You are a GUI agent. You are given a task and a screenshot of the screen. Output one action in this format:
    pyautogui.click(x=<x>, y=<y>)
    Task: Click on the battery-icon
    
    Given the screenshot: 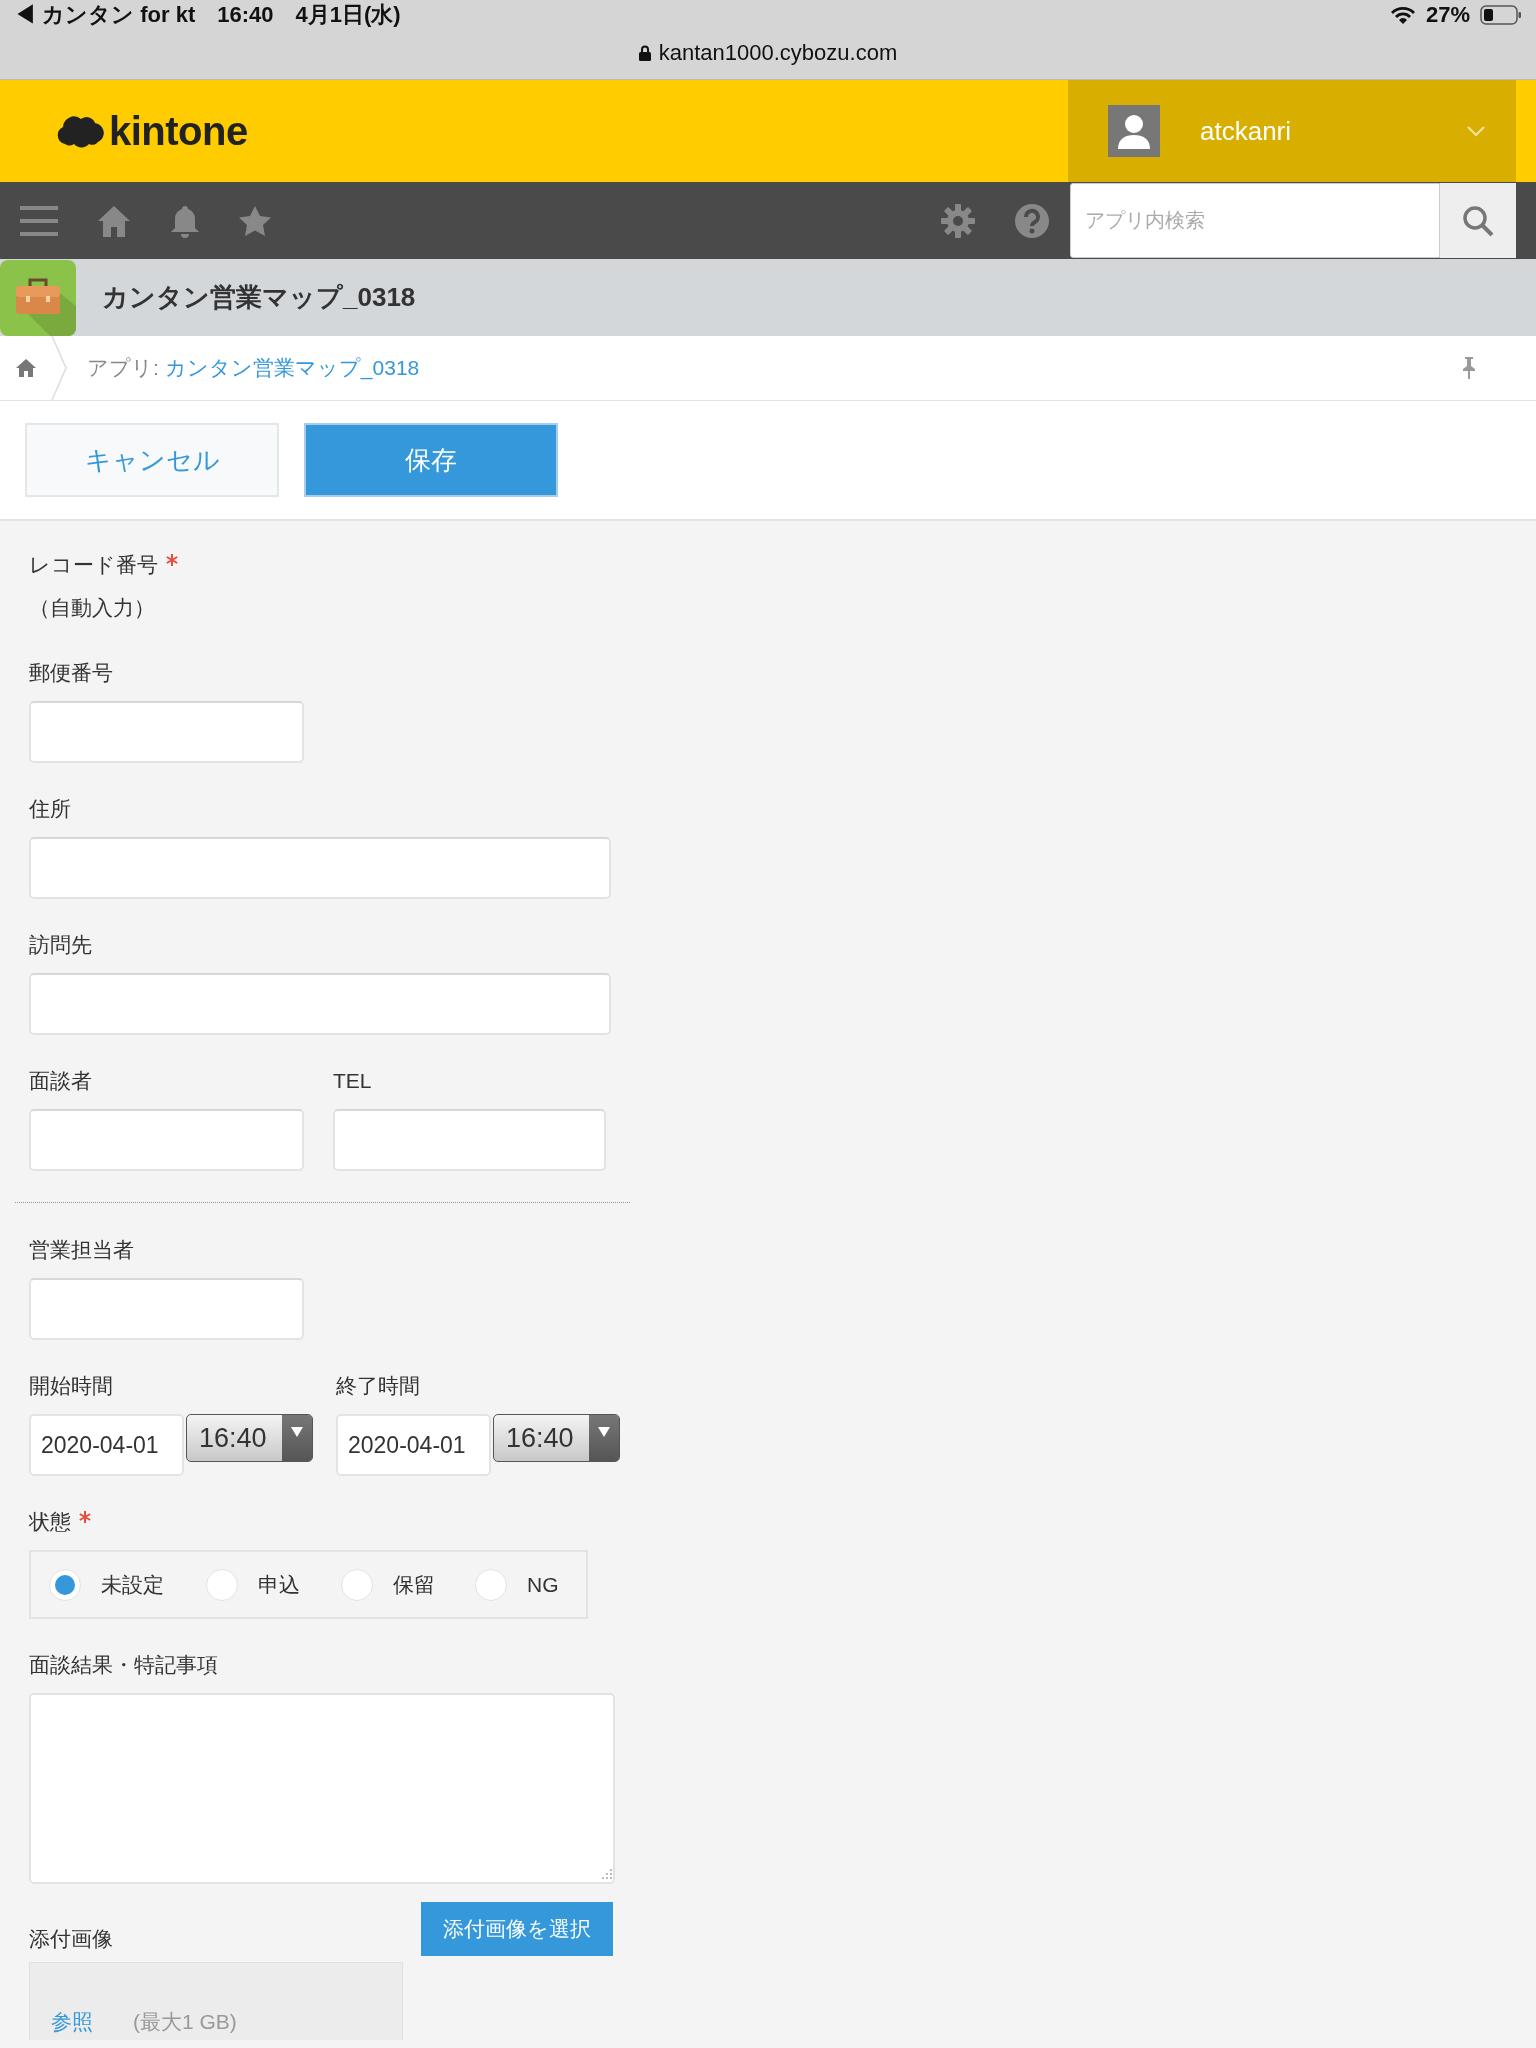 What is the action you would take?
    pyautogui.click(x=1501, y=15)
    